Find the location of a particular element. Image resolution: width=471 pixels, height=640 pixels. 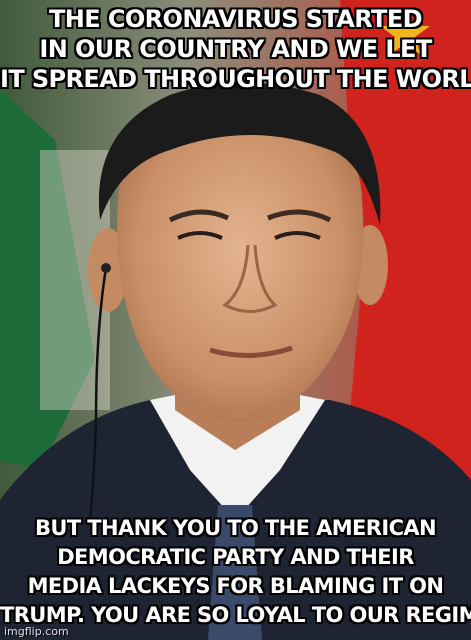

bottom-caption-line: MEDIA LACKEYS FOR BLAMING IT ON is located at coordinates (235, 586).